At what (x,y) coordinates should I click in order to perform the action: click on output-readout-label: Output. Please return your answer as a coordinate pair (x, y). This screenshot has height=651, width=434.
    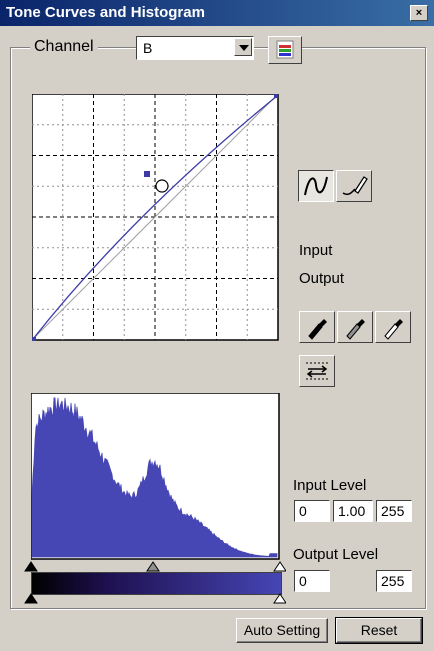
    Looking at the image, I should click on (322, 278).